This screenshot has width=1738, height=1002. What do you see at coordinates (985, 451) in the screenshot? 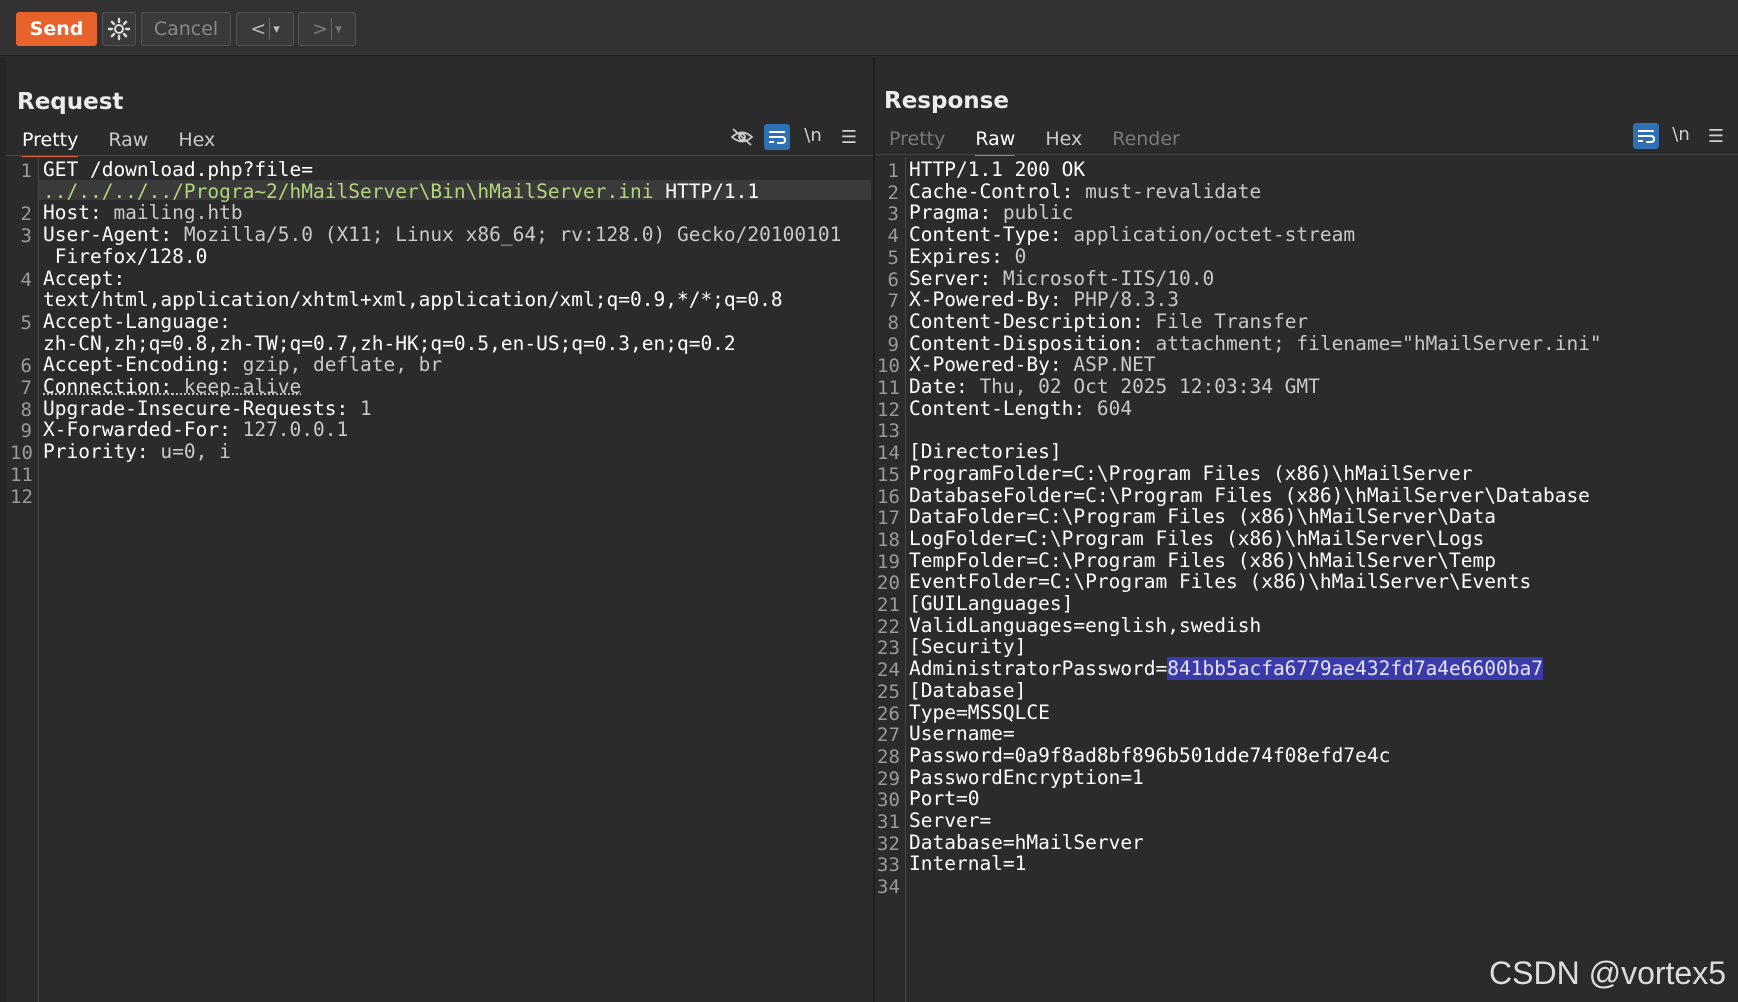
I see `code-line: [Directories]` at bounding box center [985, 451].